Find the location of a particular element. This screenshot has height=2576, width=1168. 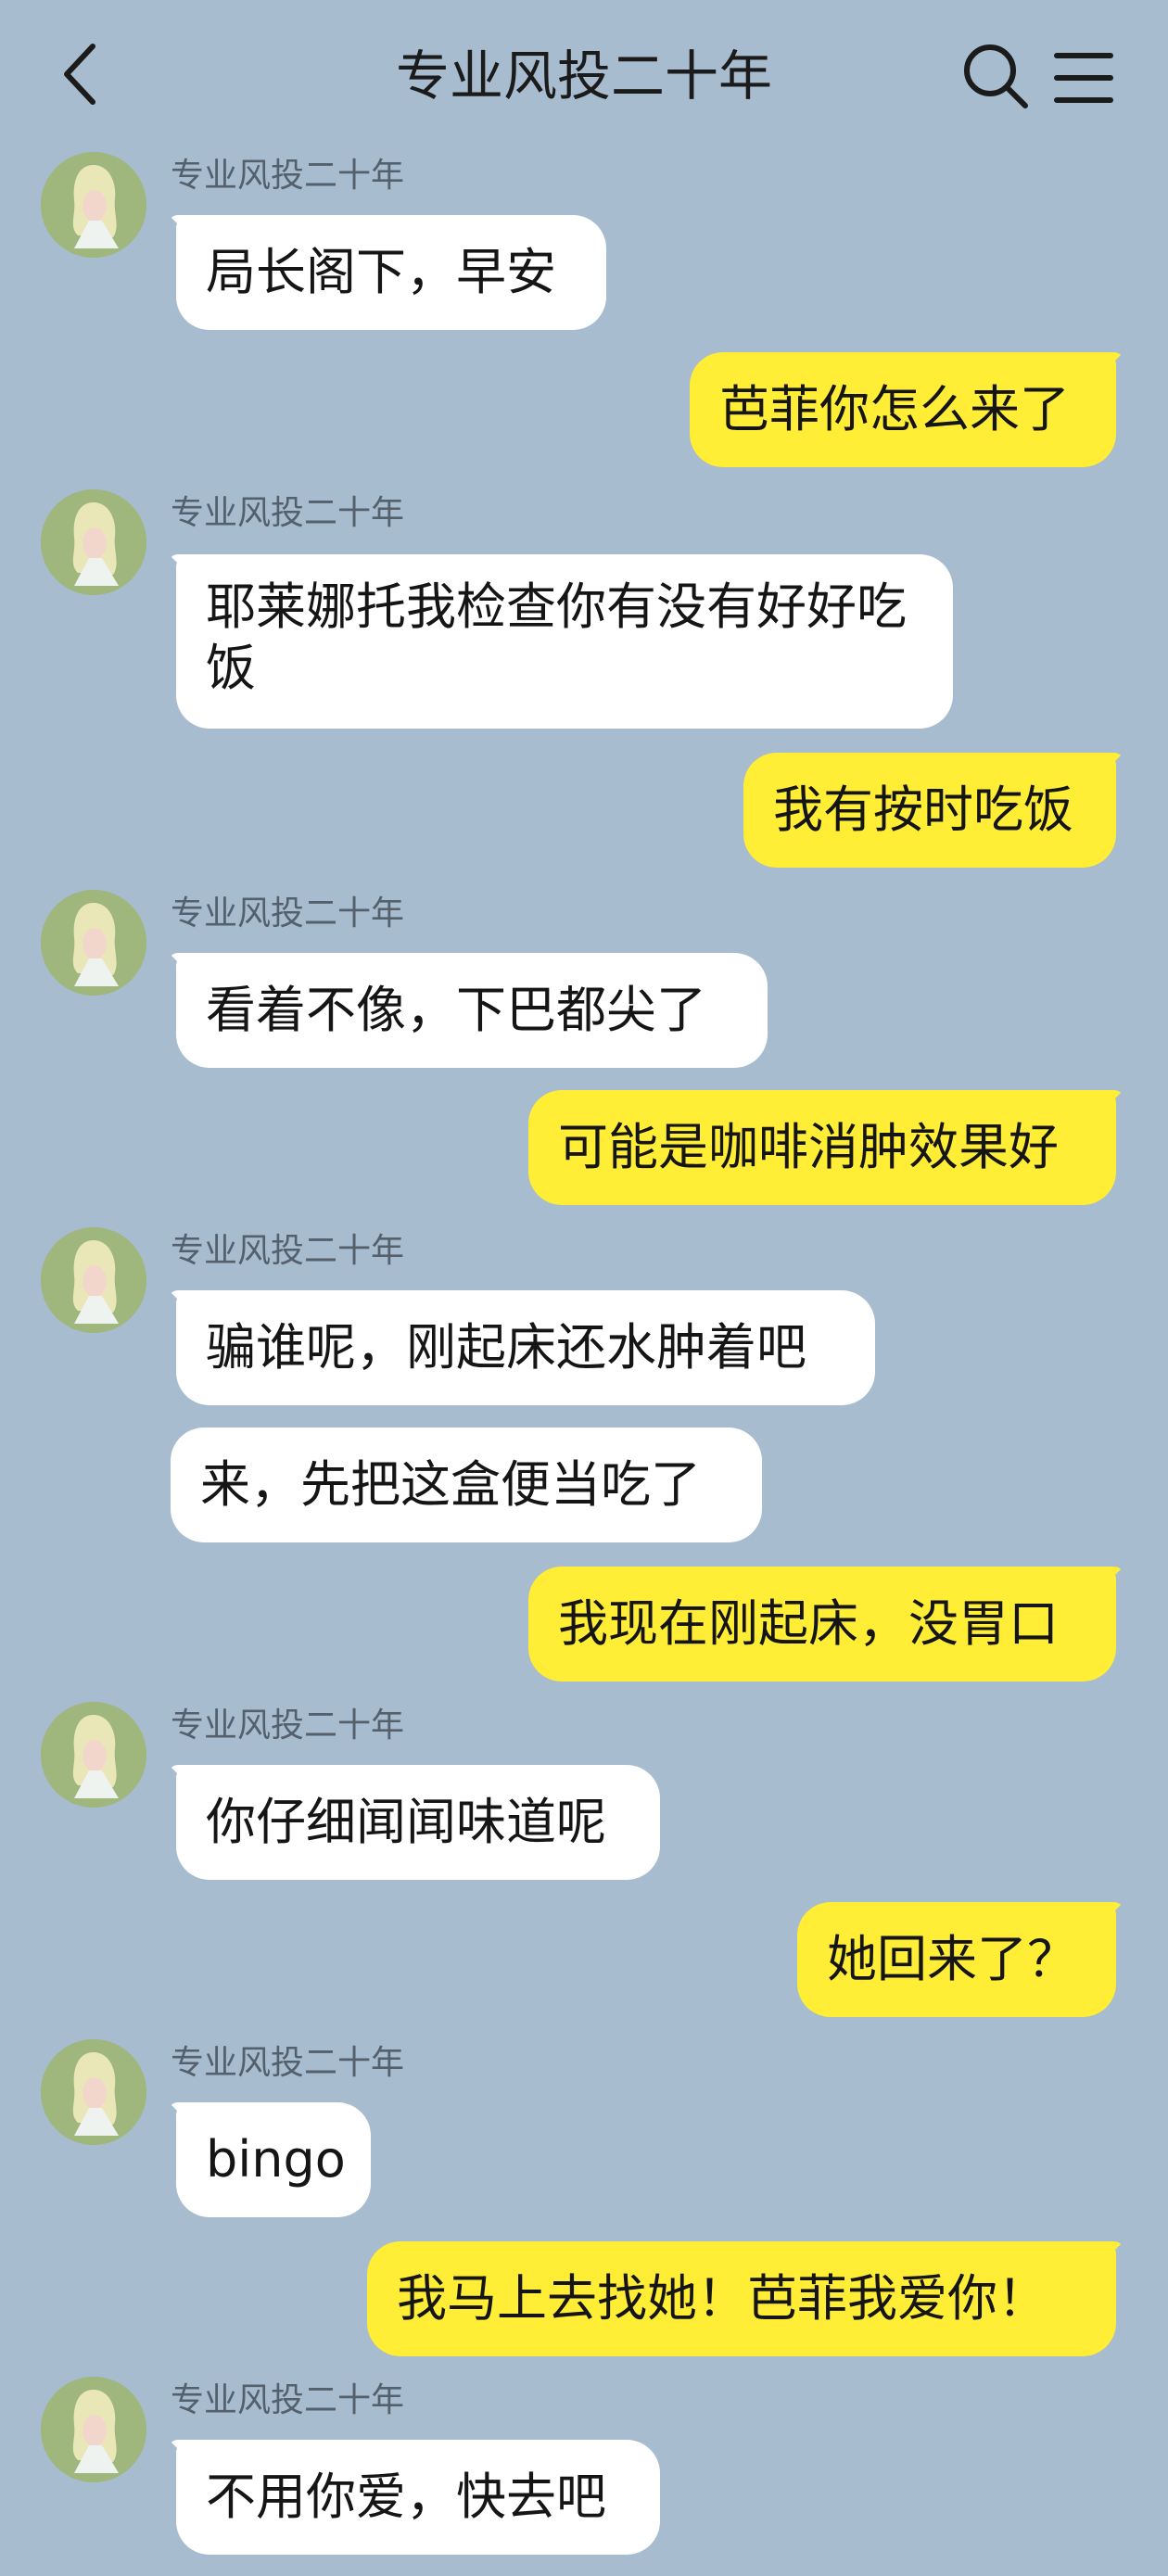

message-bubble: 来，先把这盒便当吃了 is located at coordinates (467, 1485).